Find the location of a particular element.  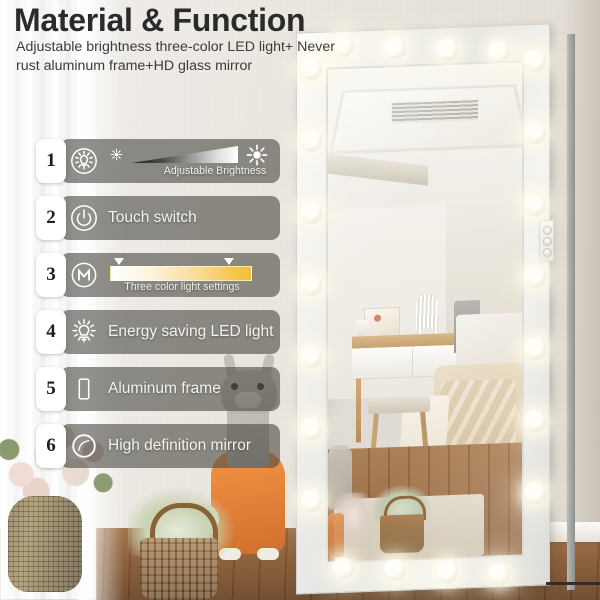

feature-row: 3 Three color light settings is located at coordinates (158, 275).